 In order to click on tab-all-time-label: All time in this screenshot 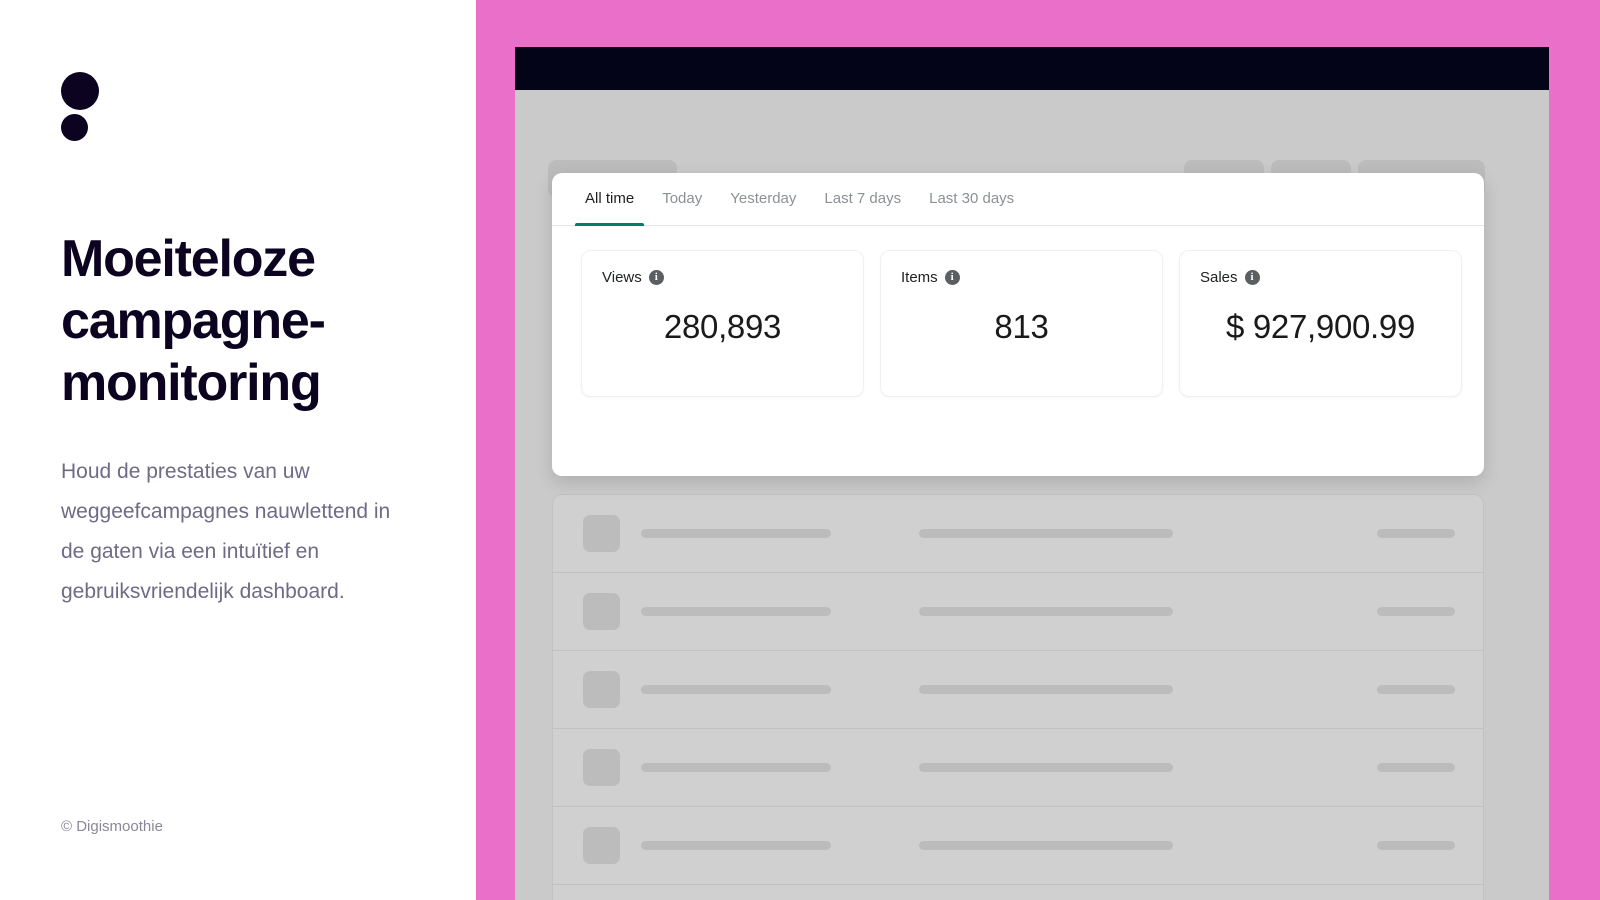, I will do `click(610, 198)`.